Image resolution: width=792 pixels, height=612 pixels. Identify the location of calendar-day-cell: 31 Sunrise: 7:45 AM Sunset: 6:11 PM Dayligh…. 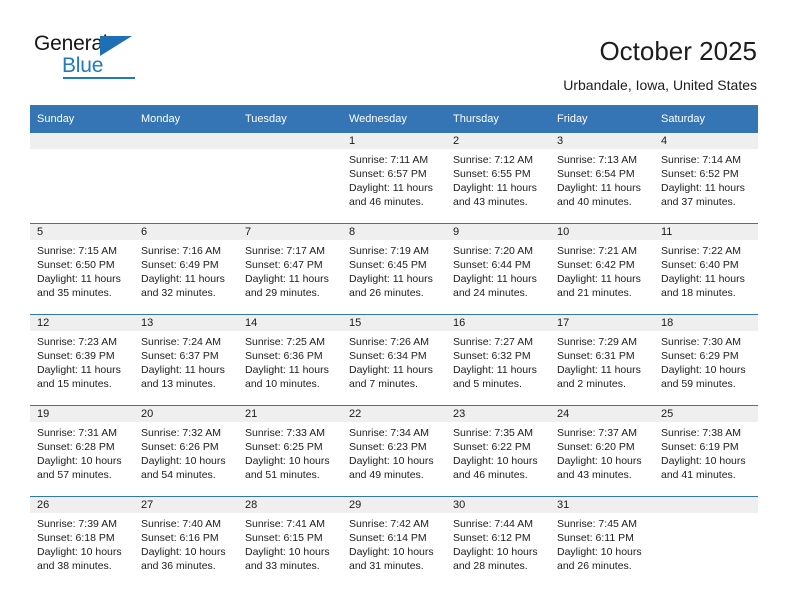
(602, 541).